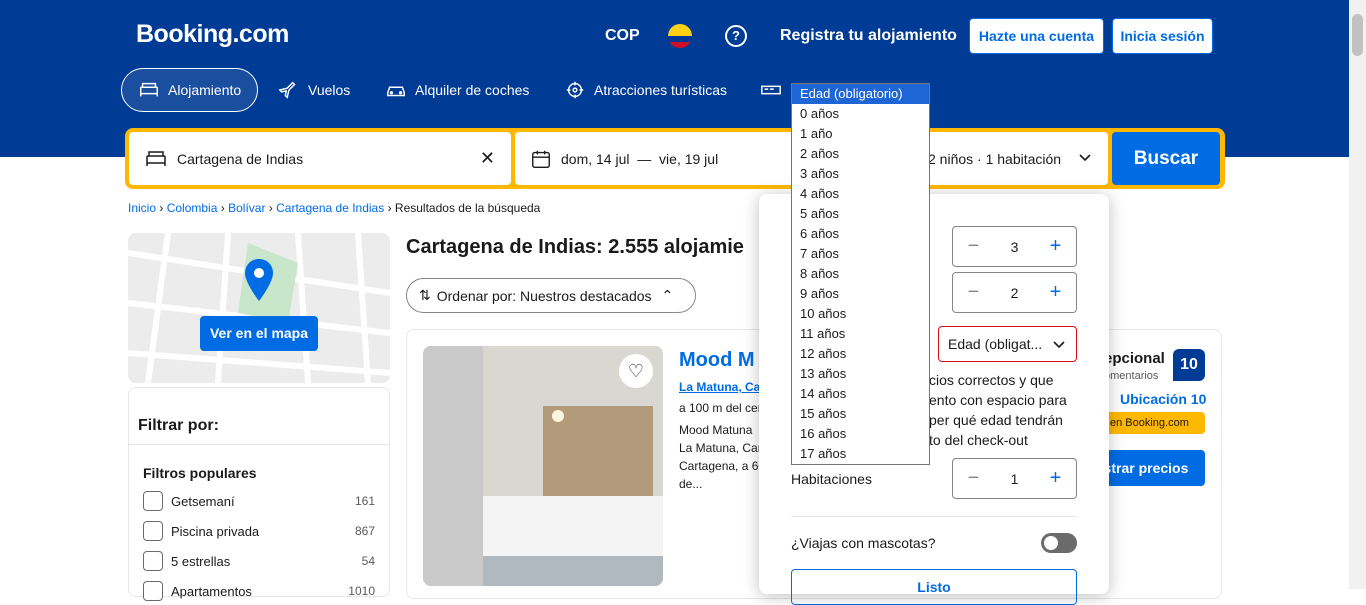 The height and width of the screenshot is (605, 1366). What do you see at coordinates (868, 36) in the screenshot?
I see `register-property-link: Registra tu alojamiento` at bounding box center [868, 36].